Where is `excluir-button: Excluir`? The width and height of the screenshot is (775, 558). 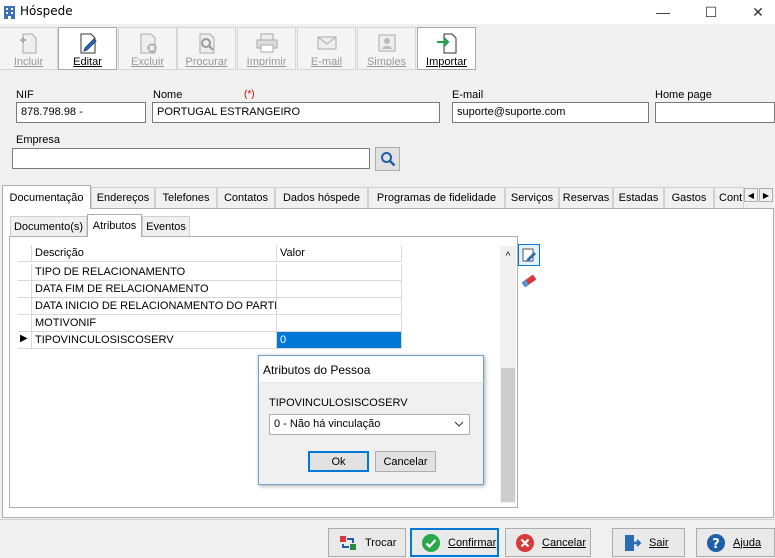 excluir-button: Excluir is located at coordinates (147, 48).